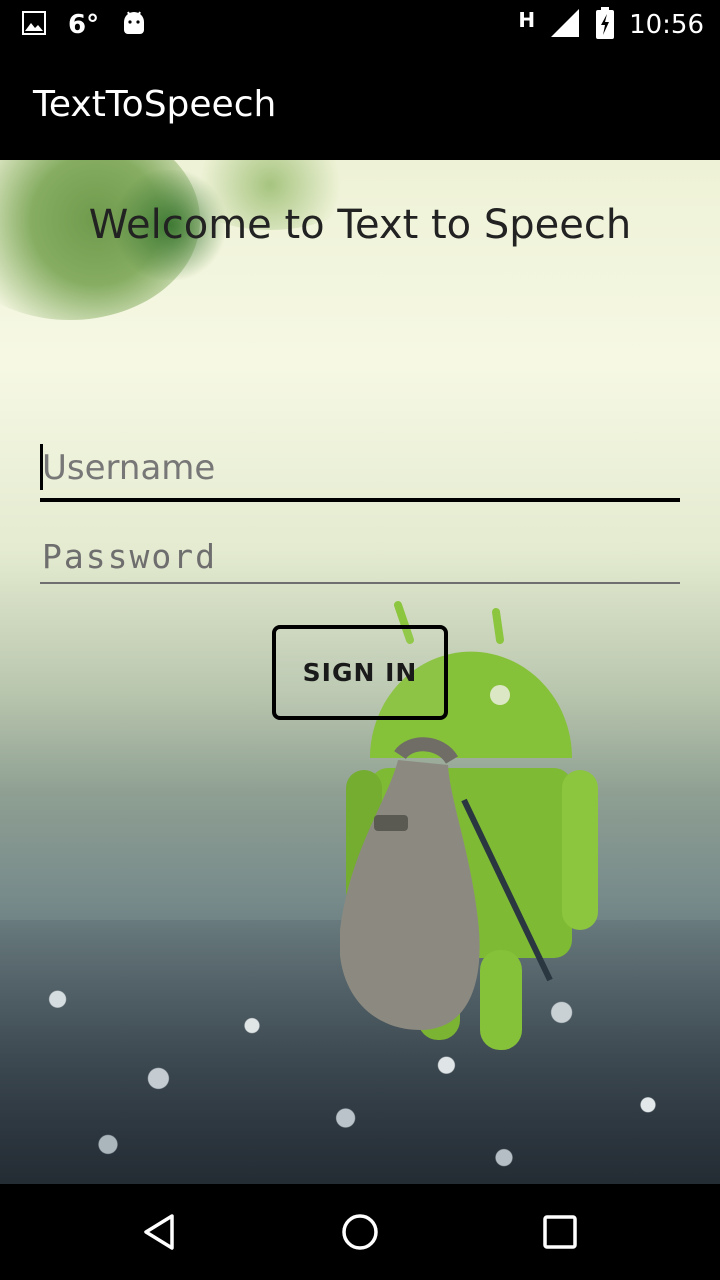 The width and height of the screenshot is (720, 1280). What do you see at coordinates (605, 25) in the screenshot?
I see `battery-charging-icon` at bounding box center [605, 25].